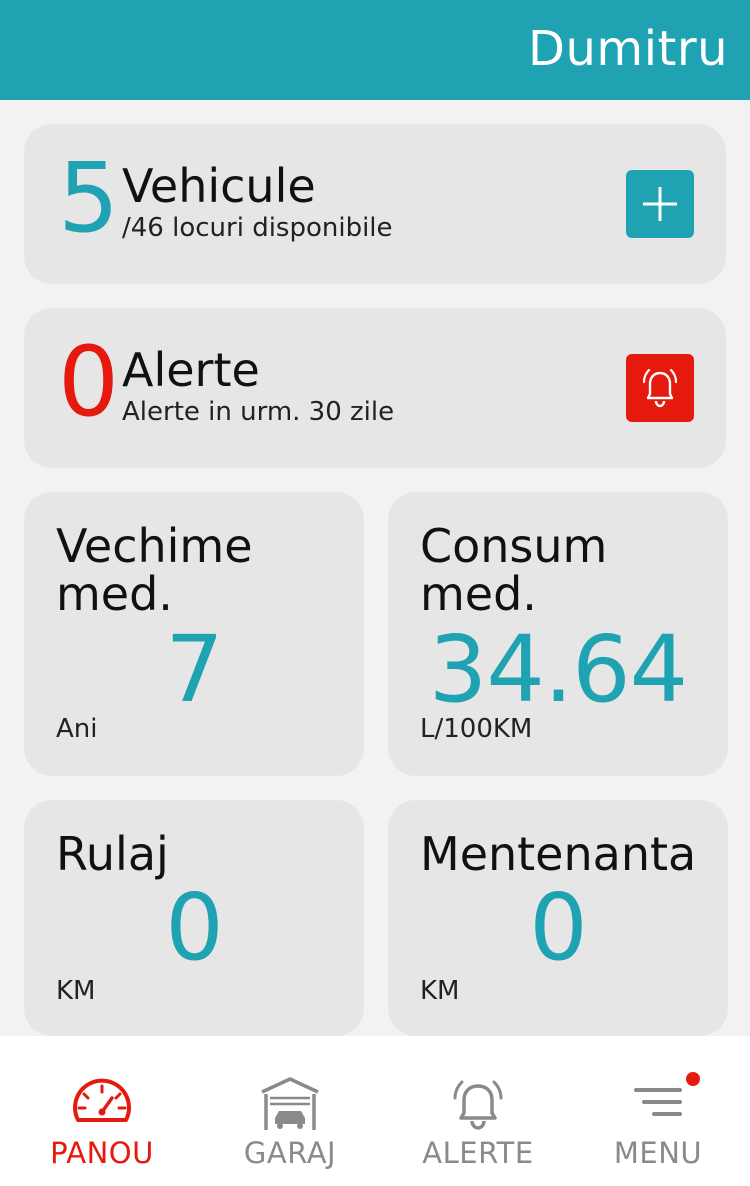 This screenshot has width=750, height=1186. I want to click on mileage-title: Rulaj, so click(112, 854).